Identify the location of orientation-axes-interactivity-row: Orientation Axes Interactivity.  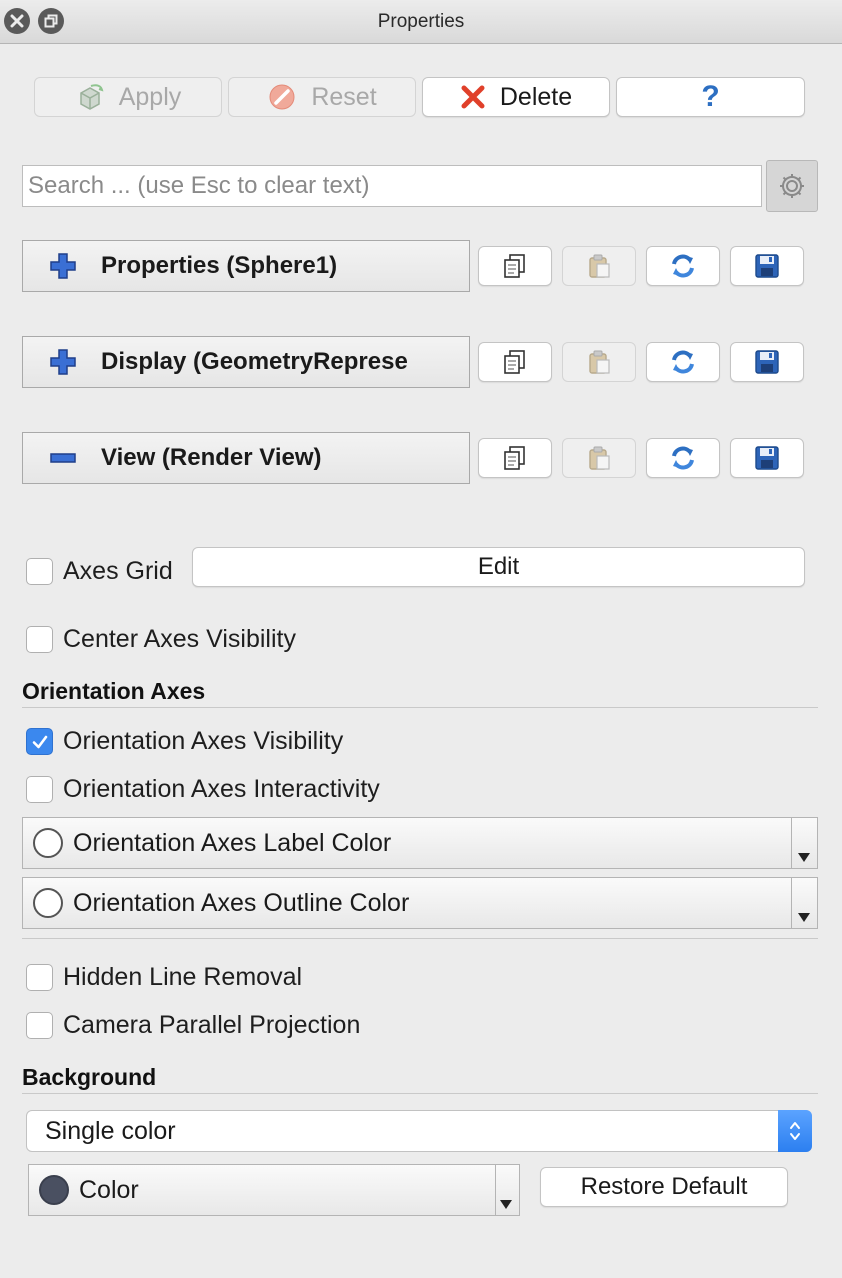
(203, 789).